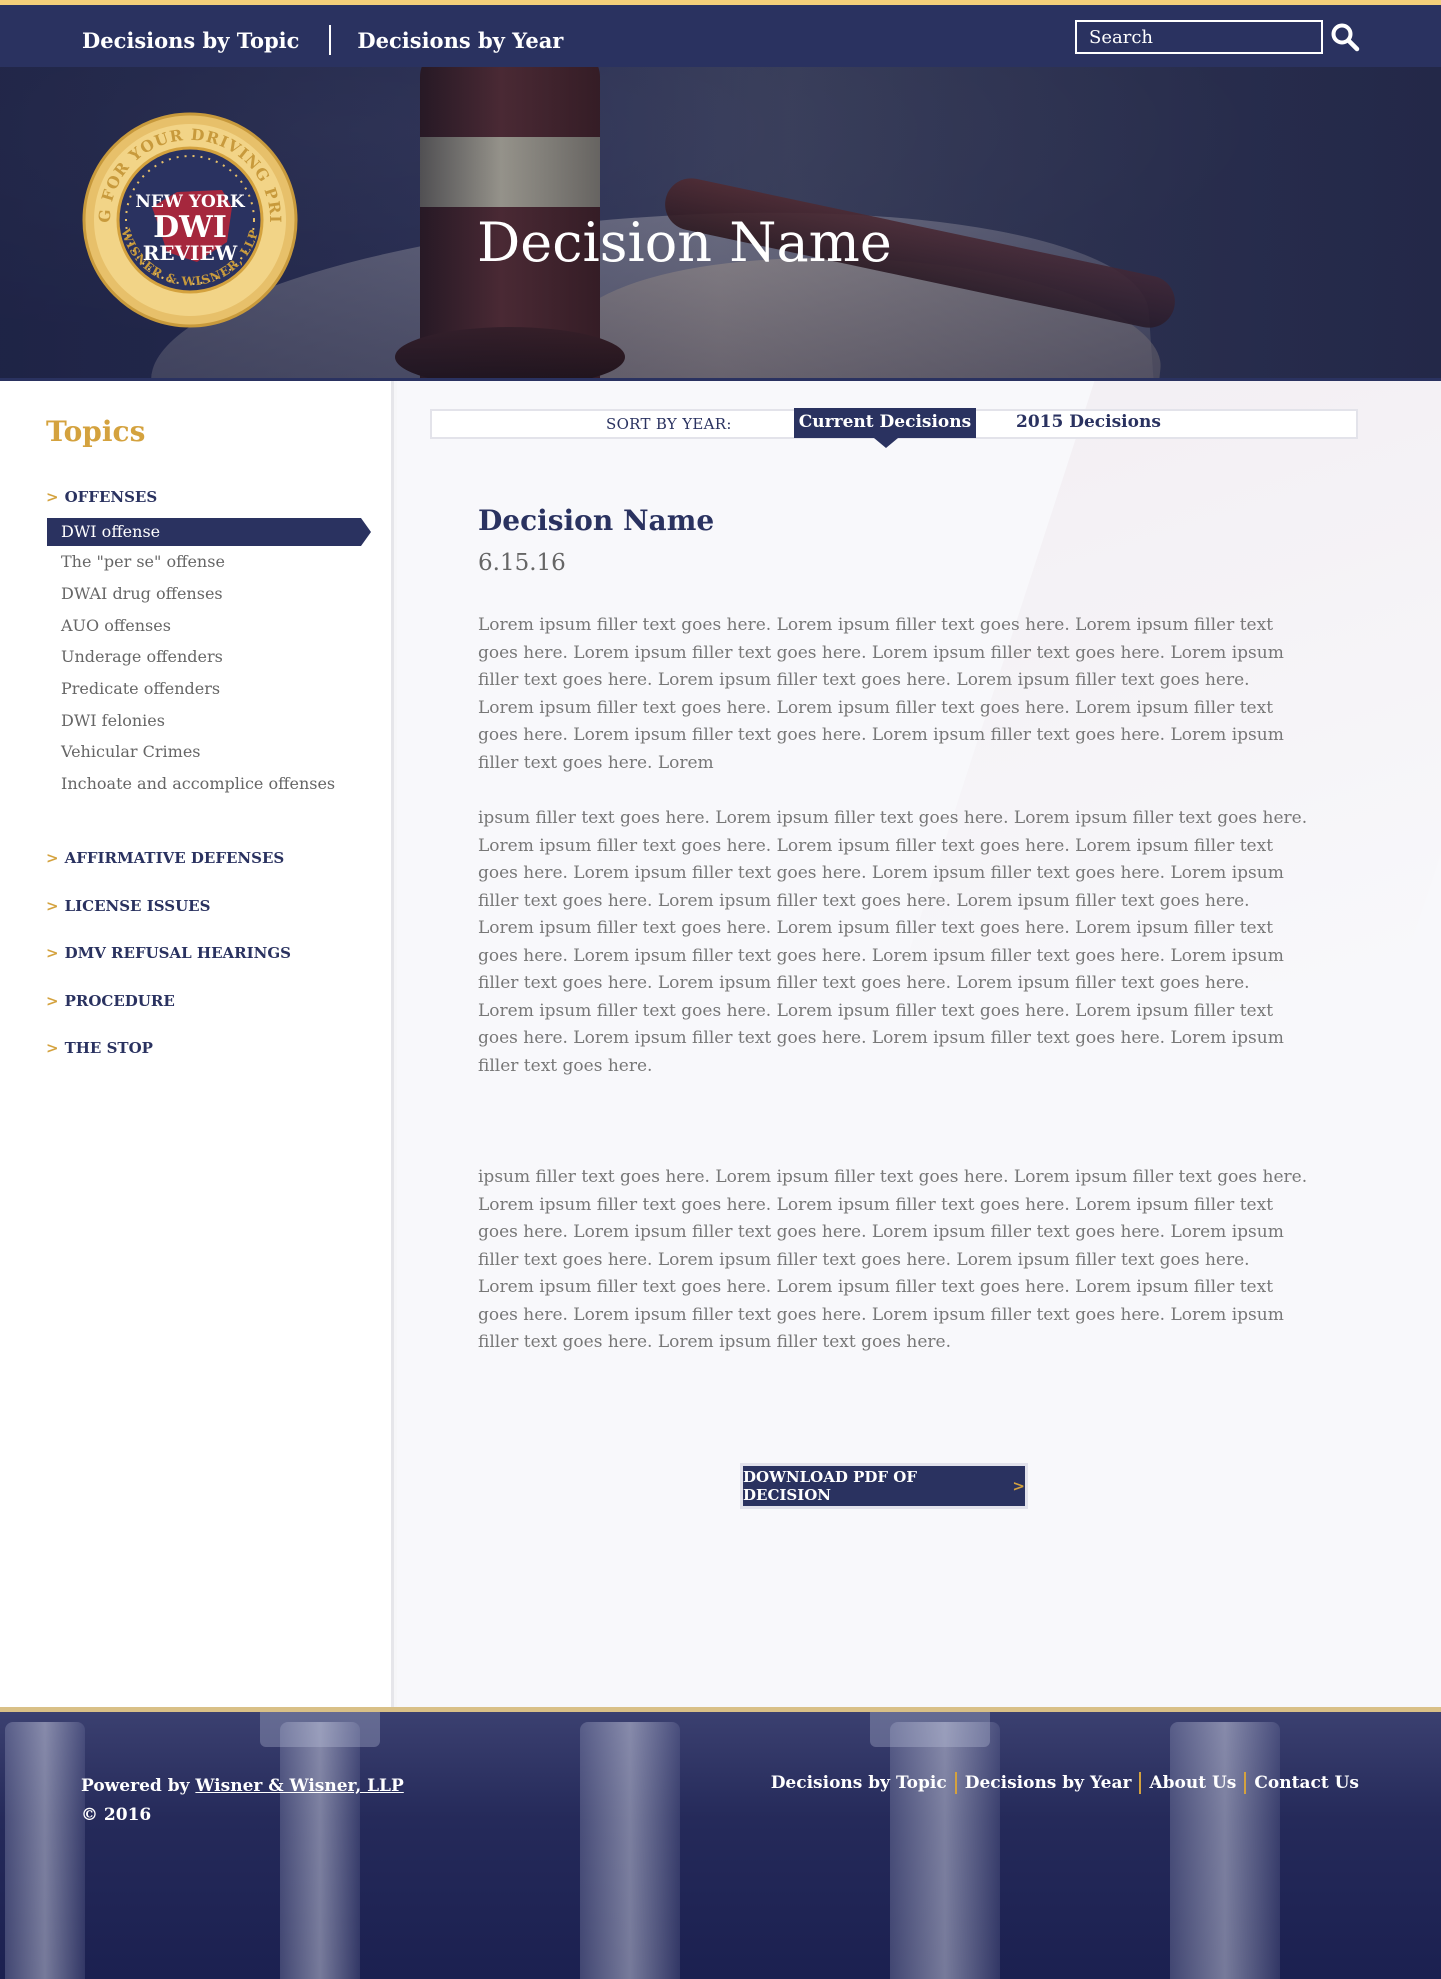 Image resolution: width=1441 pixels, height=1979 pixels. I want to click on category-the-stop: > THE STOP, so click(99, 1048).